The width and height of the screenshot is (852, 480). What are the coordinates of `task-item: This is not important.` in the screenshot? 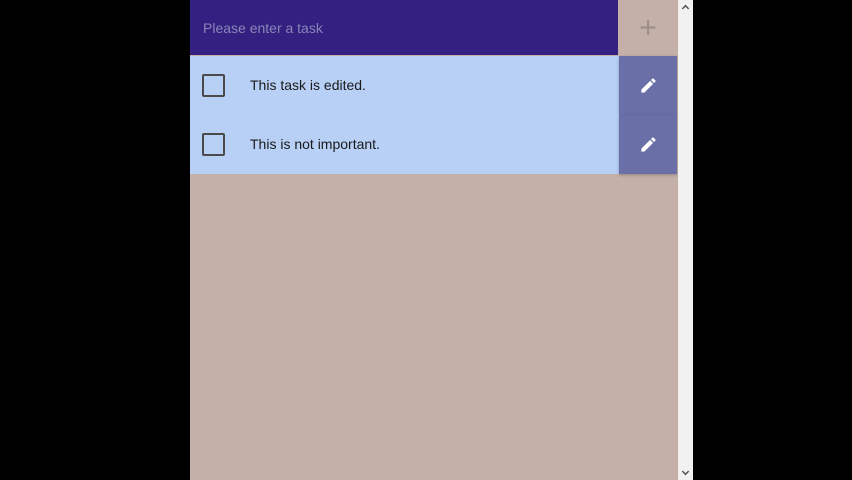 It's located at (434, 144).